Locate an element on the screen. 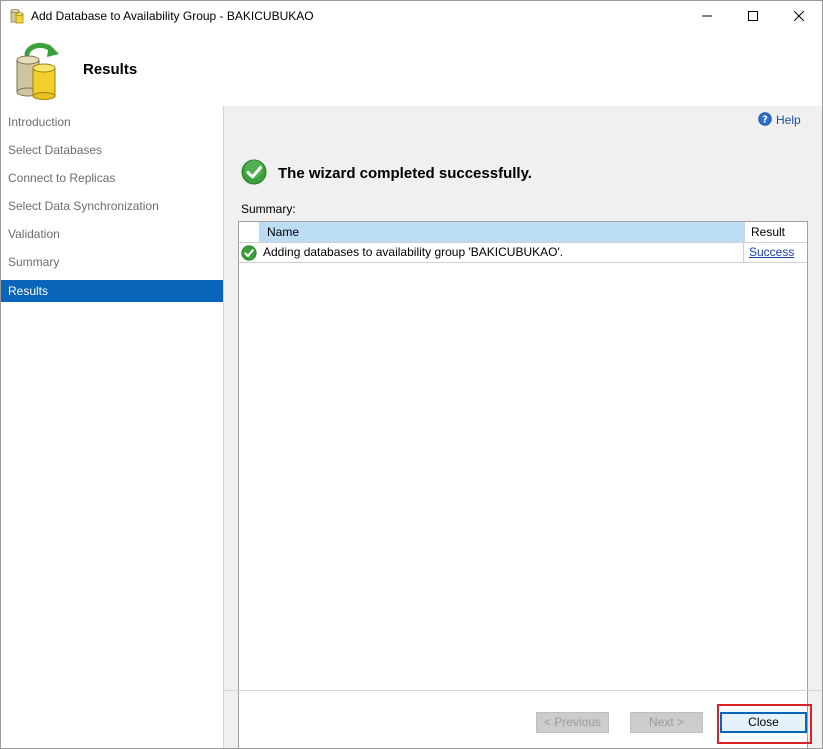 This screenshot has width=823, height=749. database-sync-icon is located at coordinates (37, 70).